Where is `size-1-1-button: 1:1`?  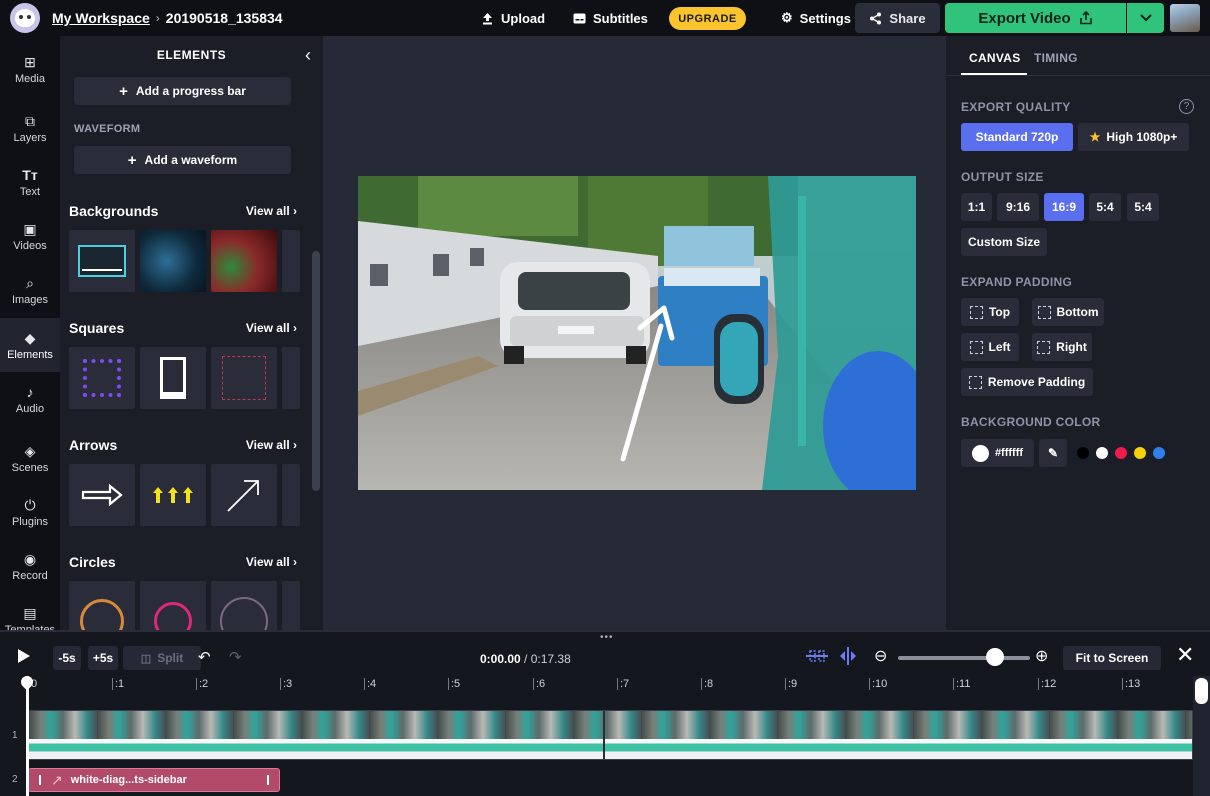 size-1-1-button: 1:1 is located at coordinates (976, 207).